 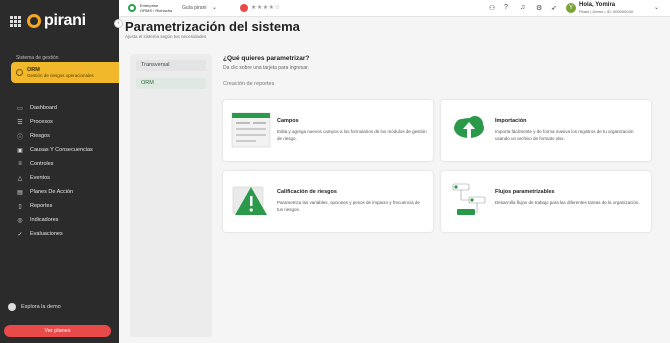 I want to click on section-label: Sistema de gestión, so click(x=37, y=58).